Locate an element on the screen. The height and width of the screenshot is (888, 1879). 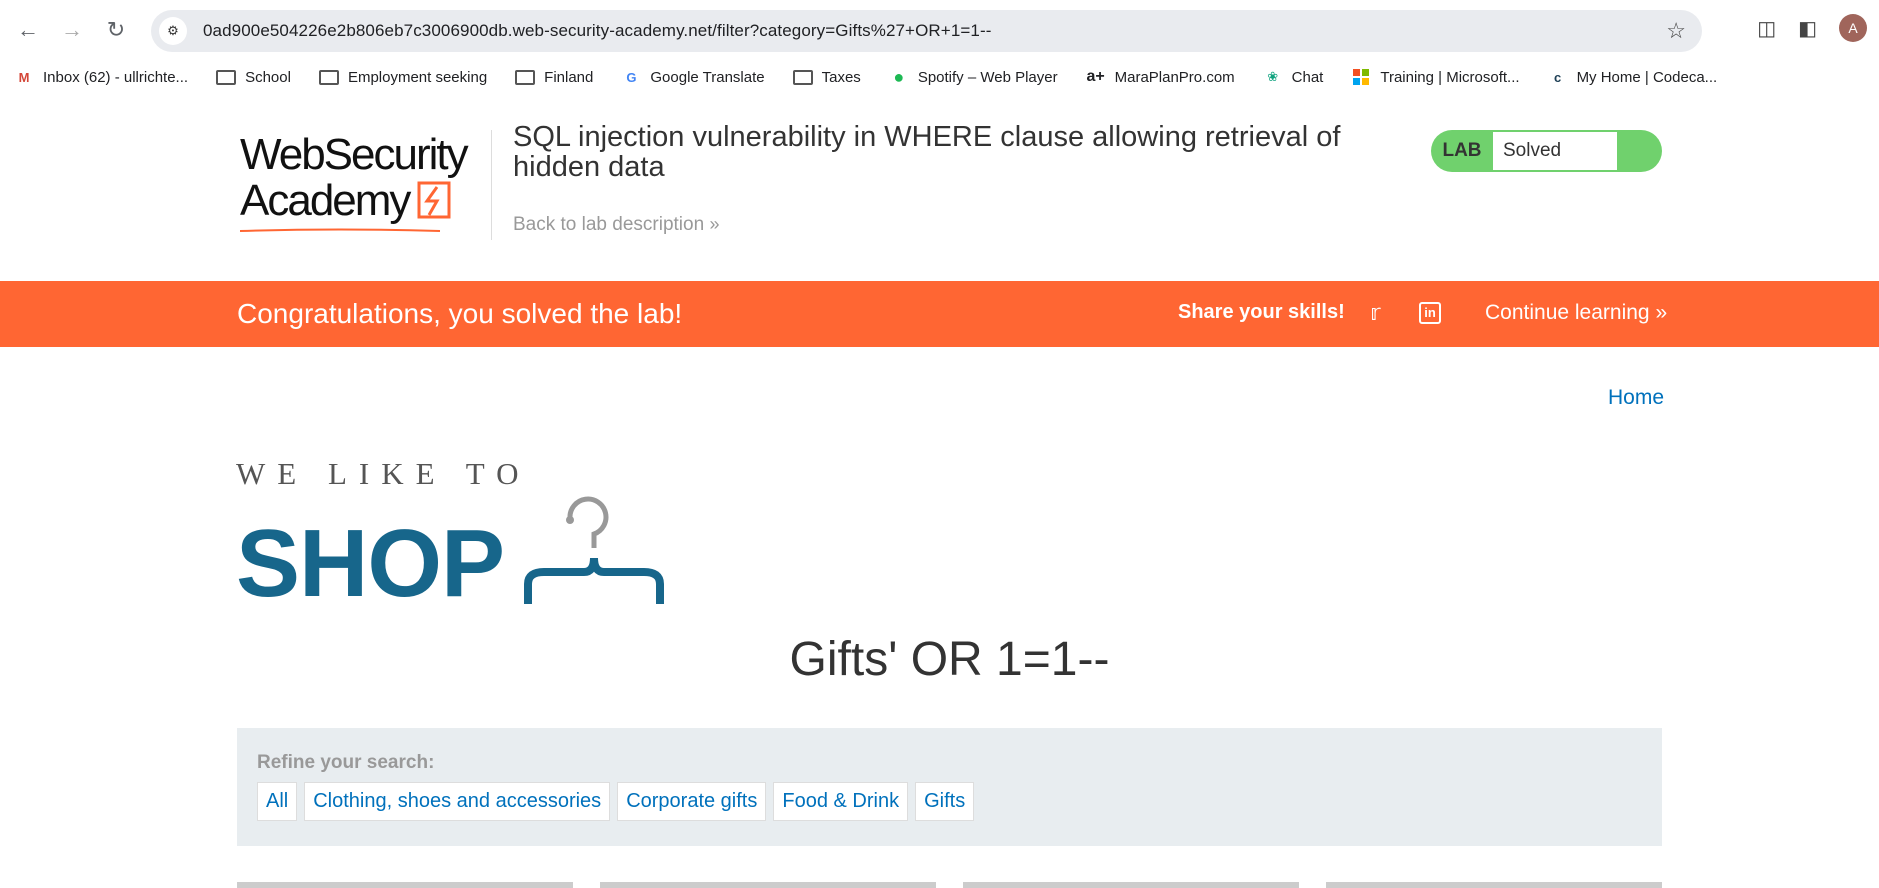
hanger-icon is located at coordinates (594, 550).